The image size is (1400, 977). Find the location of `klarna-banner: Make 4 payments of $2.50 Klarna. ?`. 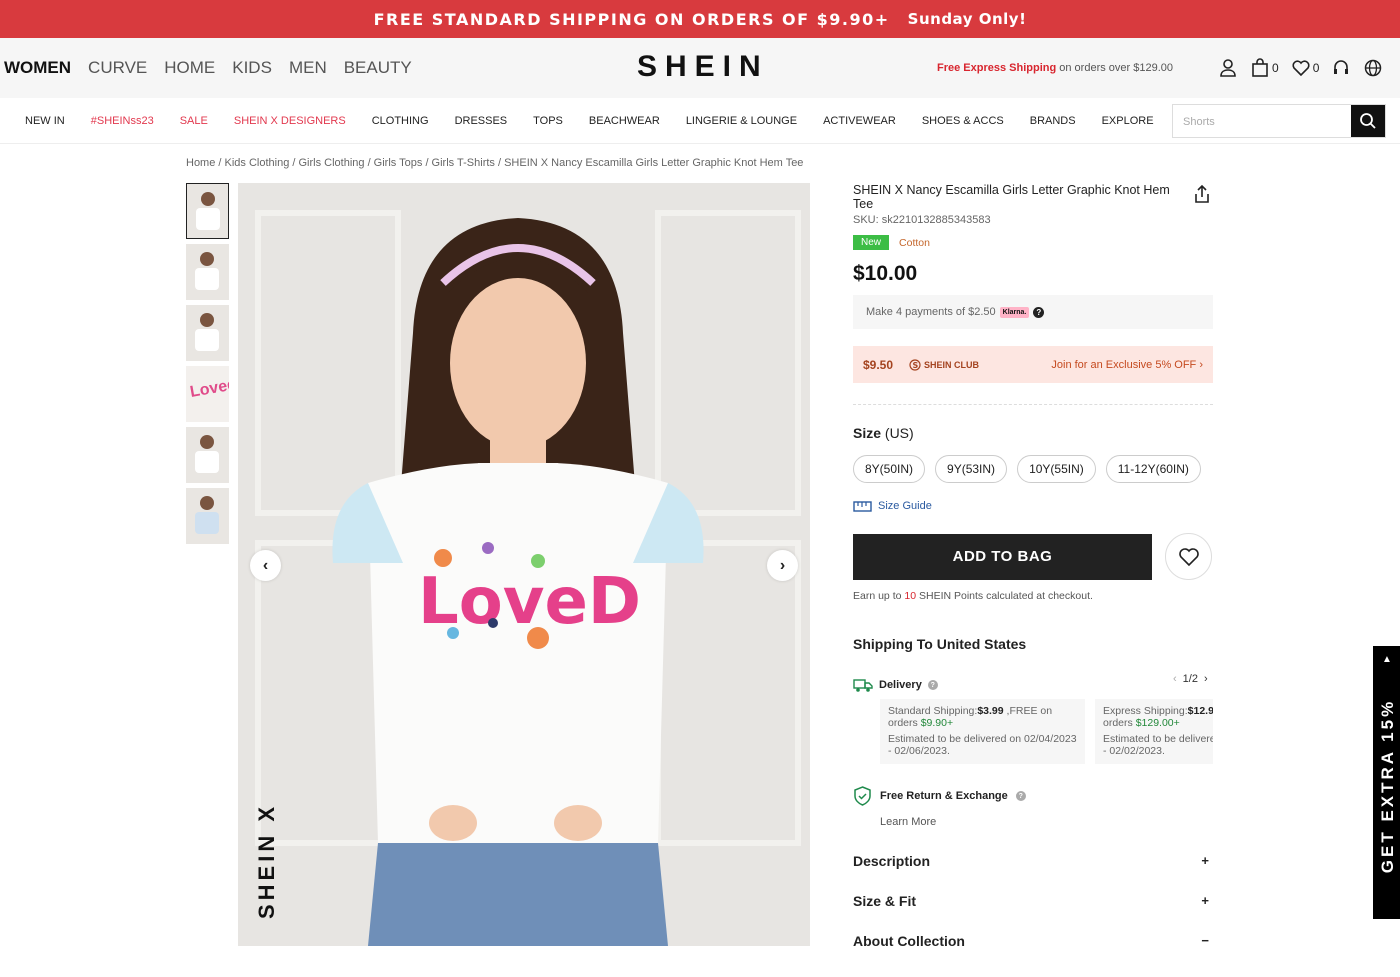

klarna-banner: Make 4 payments of $2.50 Klarna. ? is located at coordinates (1033, 312).